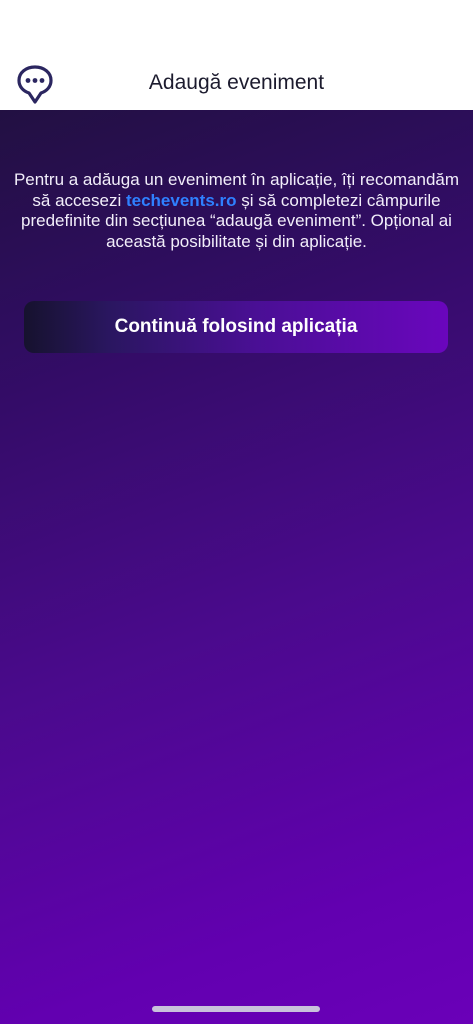 This screenshot has height=1024, width=473. What do you see at coordinates (181, 200) in the screenshot?
I see `techevents-link: techevents.ro` at bounding box center [181, 200].